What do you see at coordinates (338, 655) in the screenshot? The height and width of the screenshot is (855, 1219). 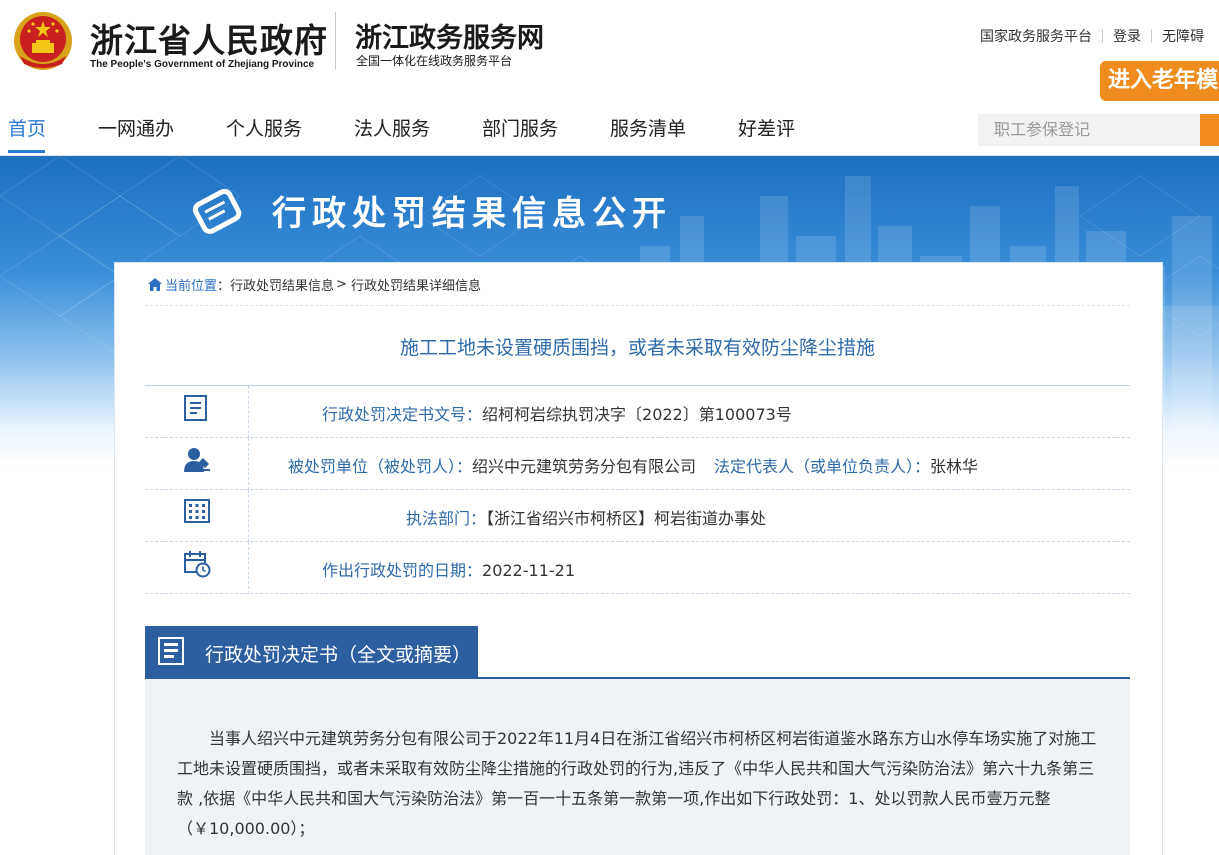 I see `decision-section-title: 行政处罚决定书（全文或摘要）` at bounding box center [338, 655].